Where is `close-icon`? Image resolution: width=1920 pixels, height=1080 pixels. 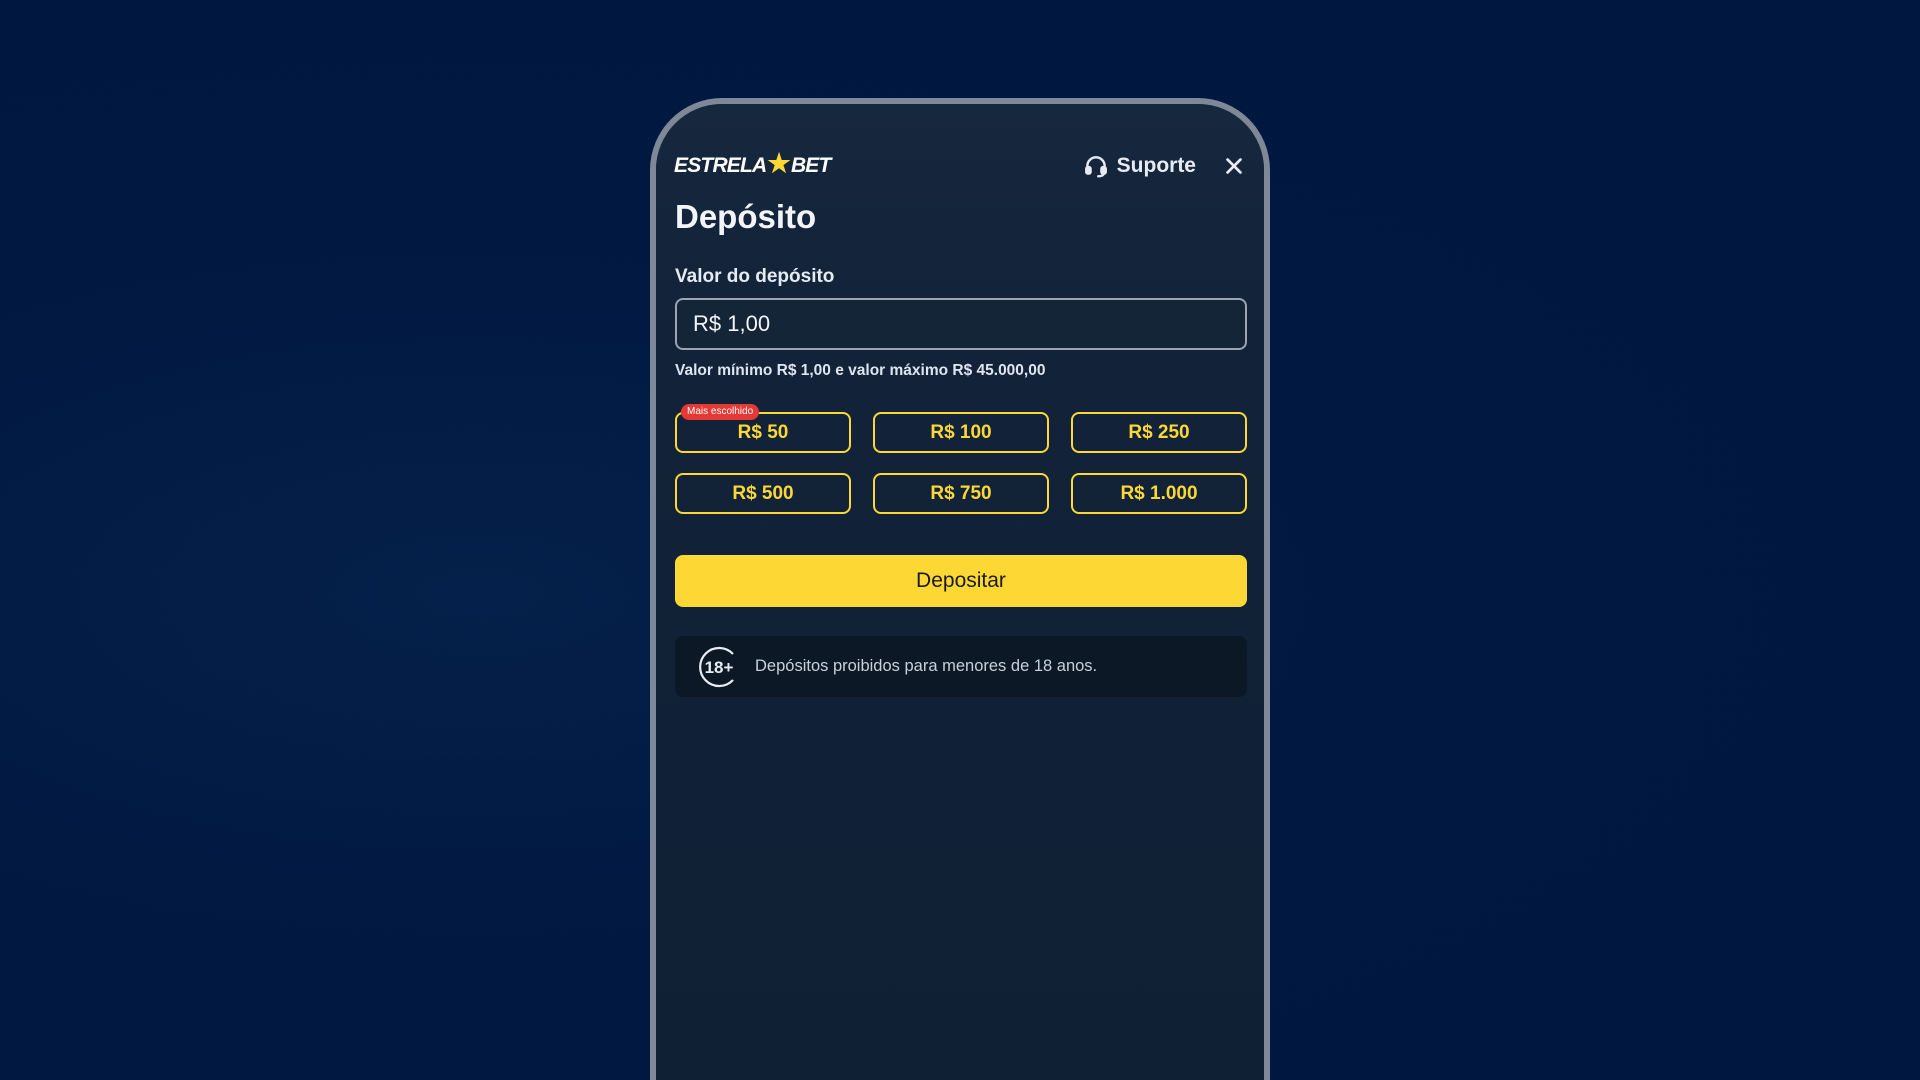
close-icon is located at coordinates (1234, 166).